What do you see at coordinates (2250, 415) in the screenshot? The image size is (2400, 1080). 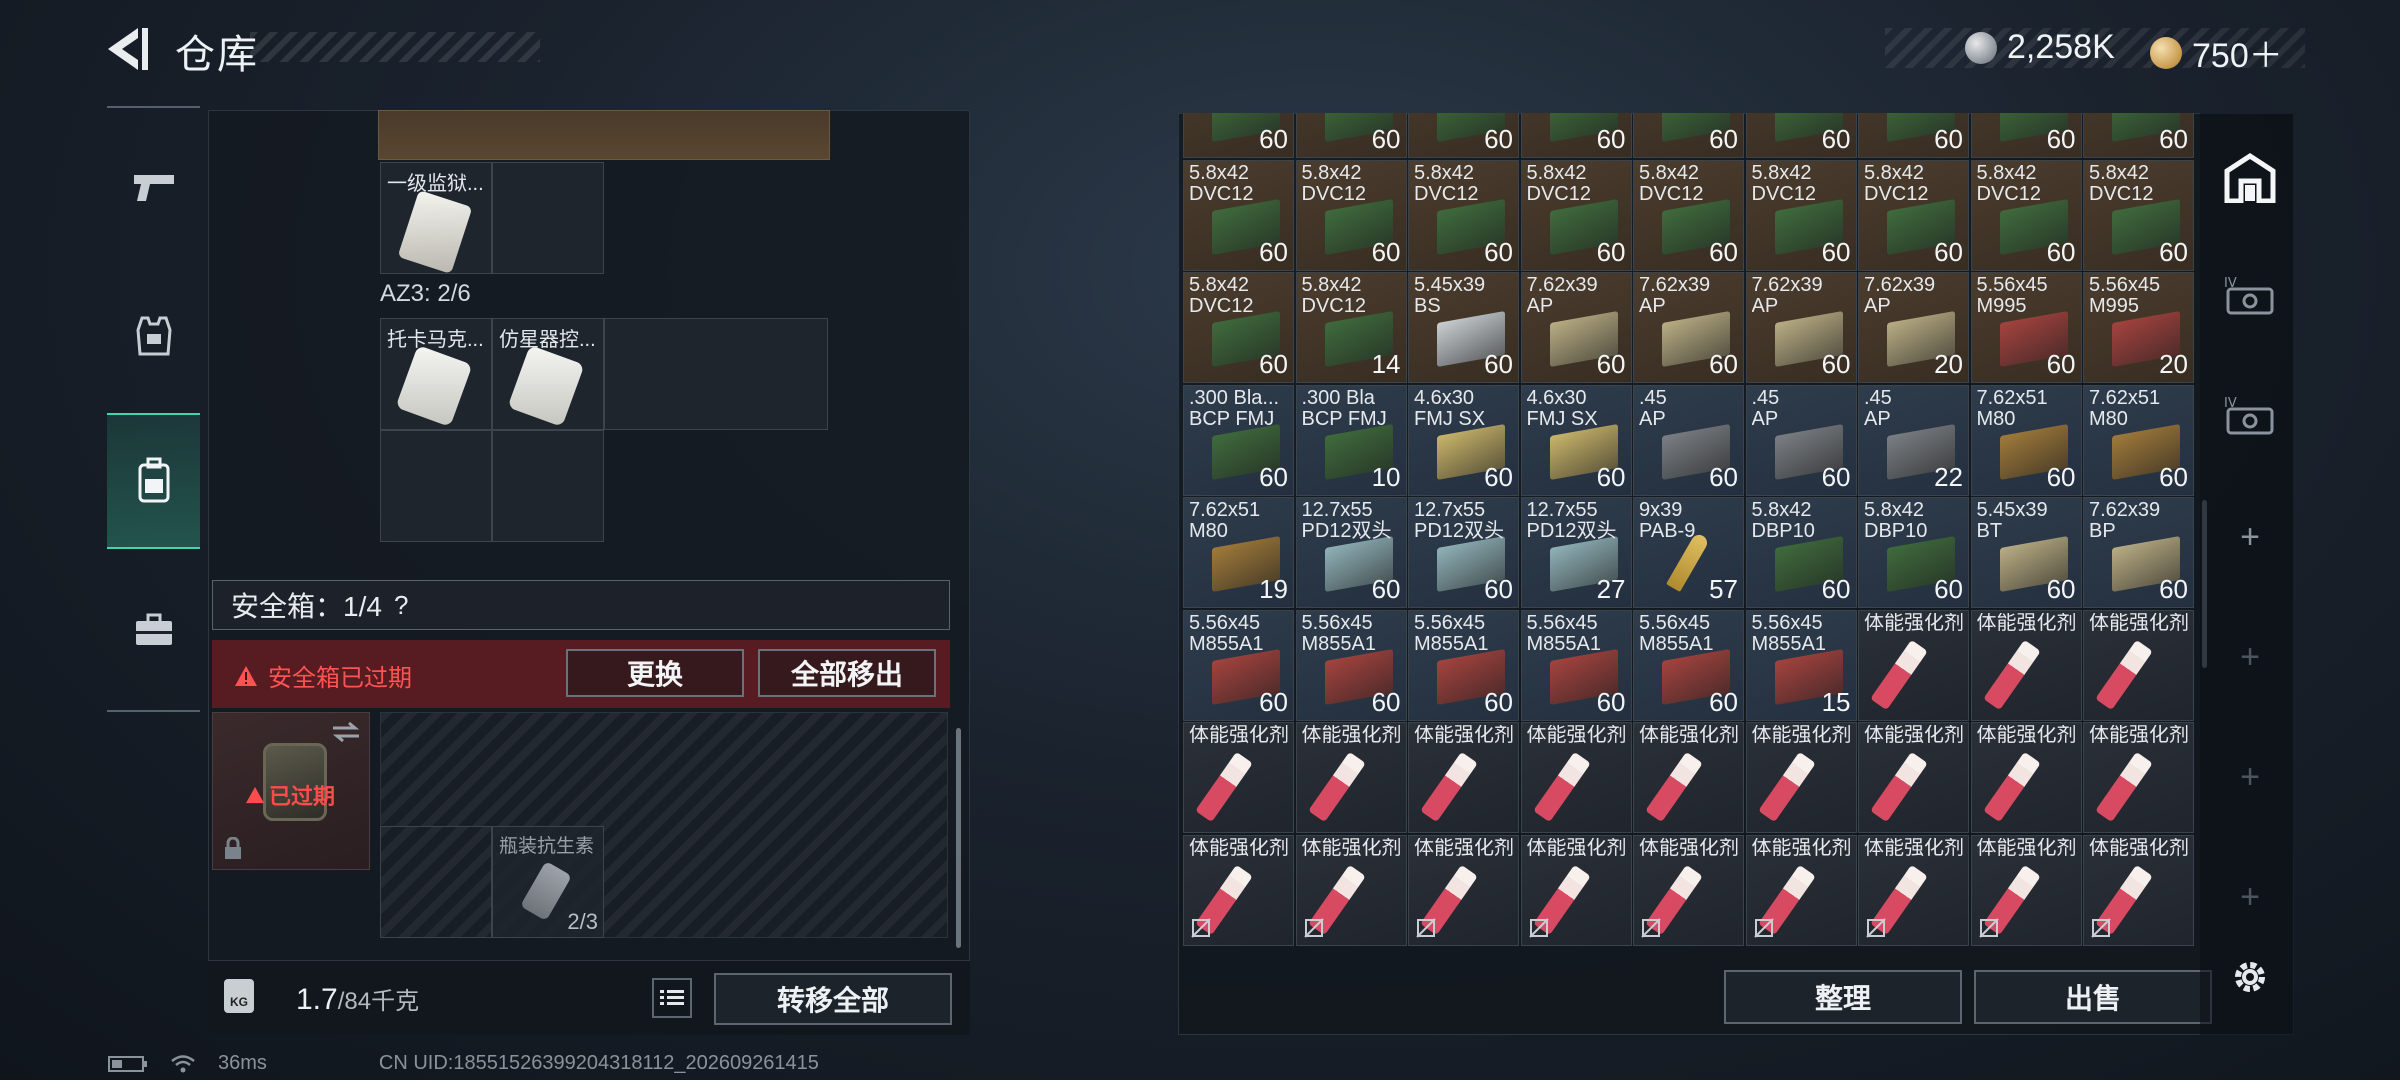 I see `case-tab-2: IV` at bounding box center [2250, 415].